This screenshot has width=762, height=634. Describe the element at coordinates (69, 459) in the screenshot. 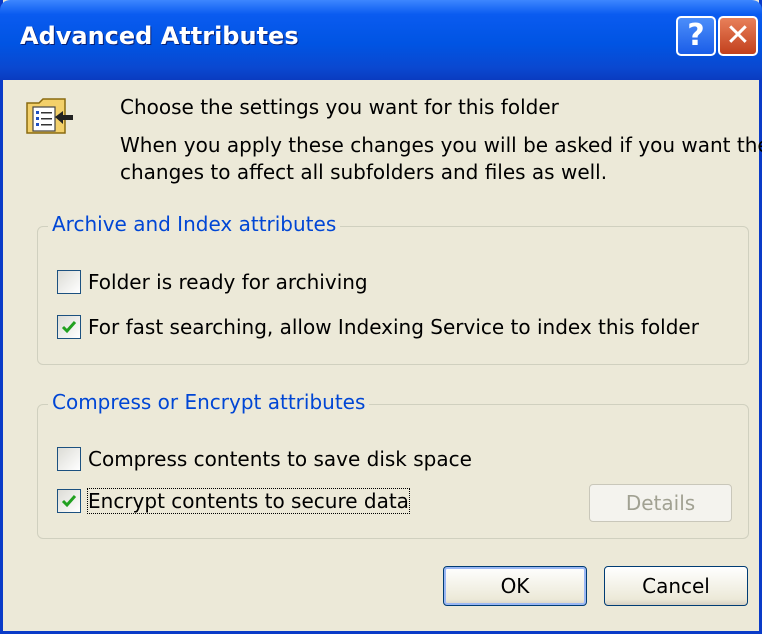

I see `compress-checkbox` at that location.